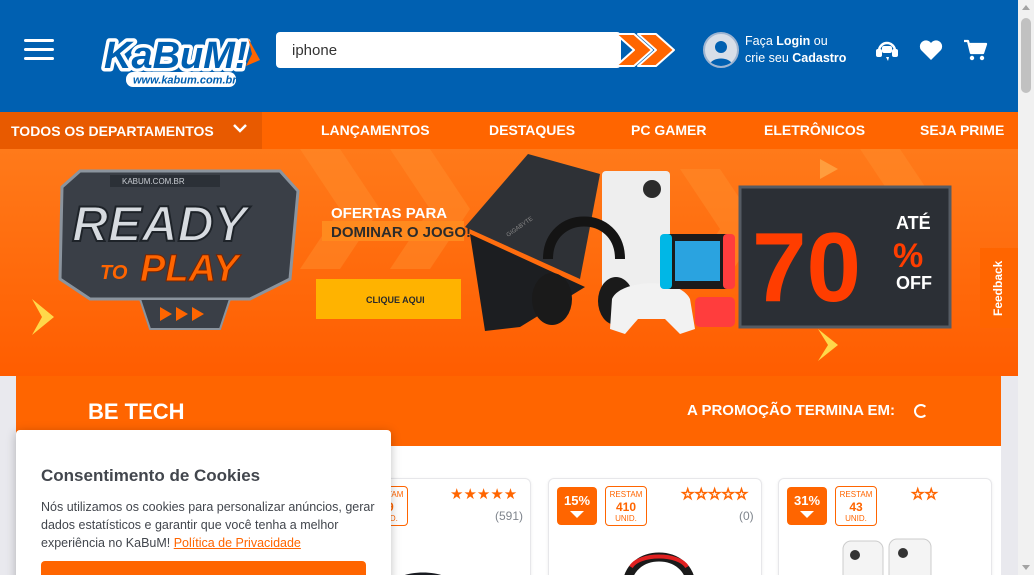  Describe the element at coordinates (577, 506) in the screenshot. I see `discount-badge: 15%` at that location.